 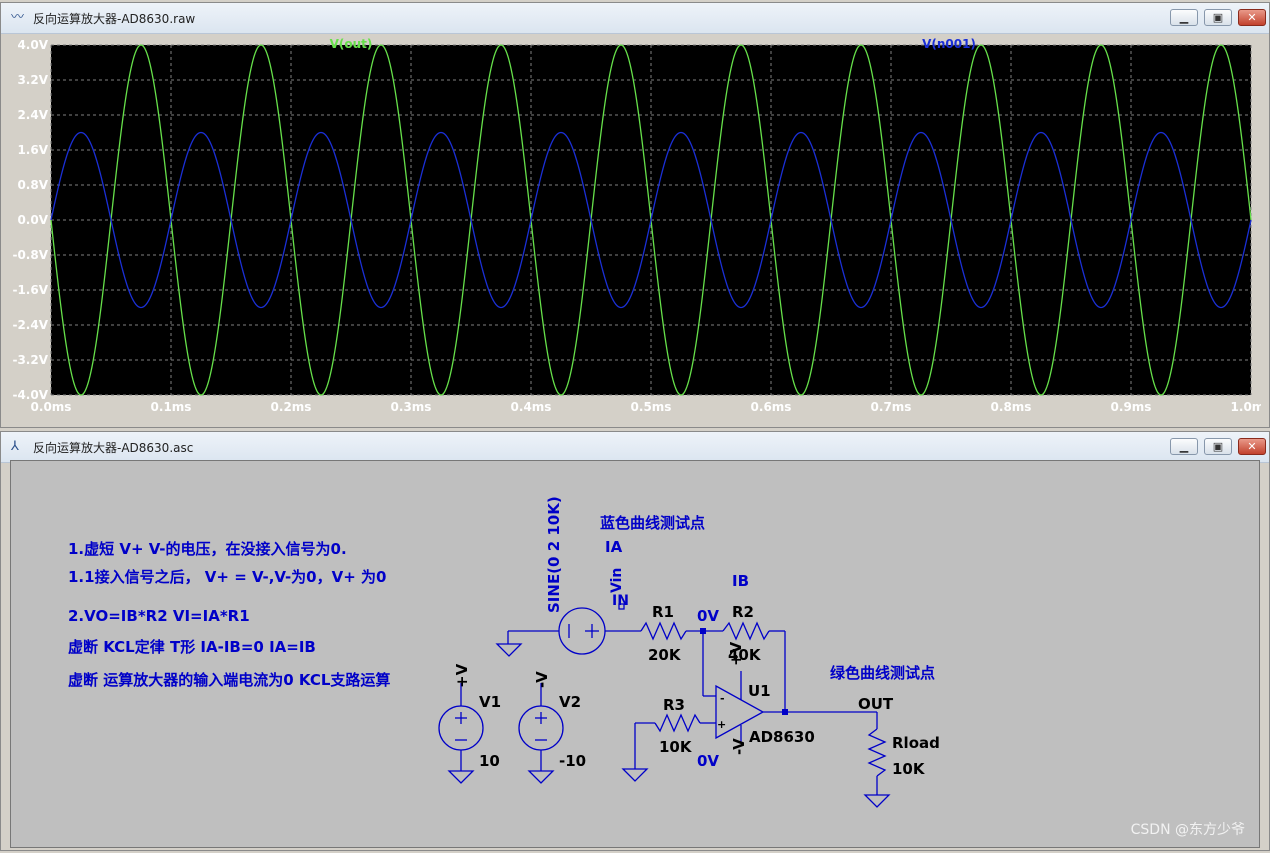 I want to click on x-tick-label: 1.0ms, so click(x=1246, y=407).